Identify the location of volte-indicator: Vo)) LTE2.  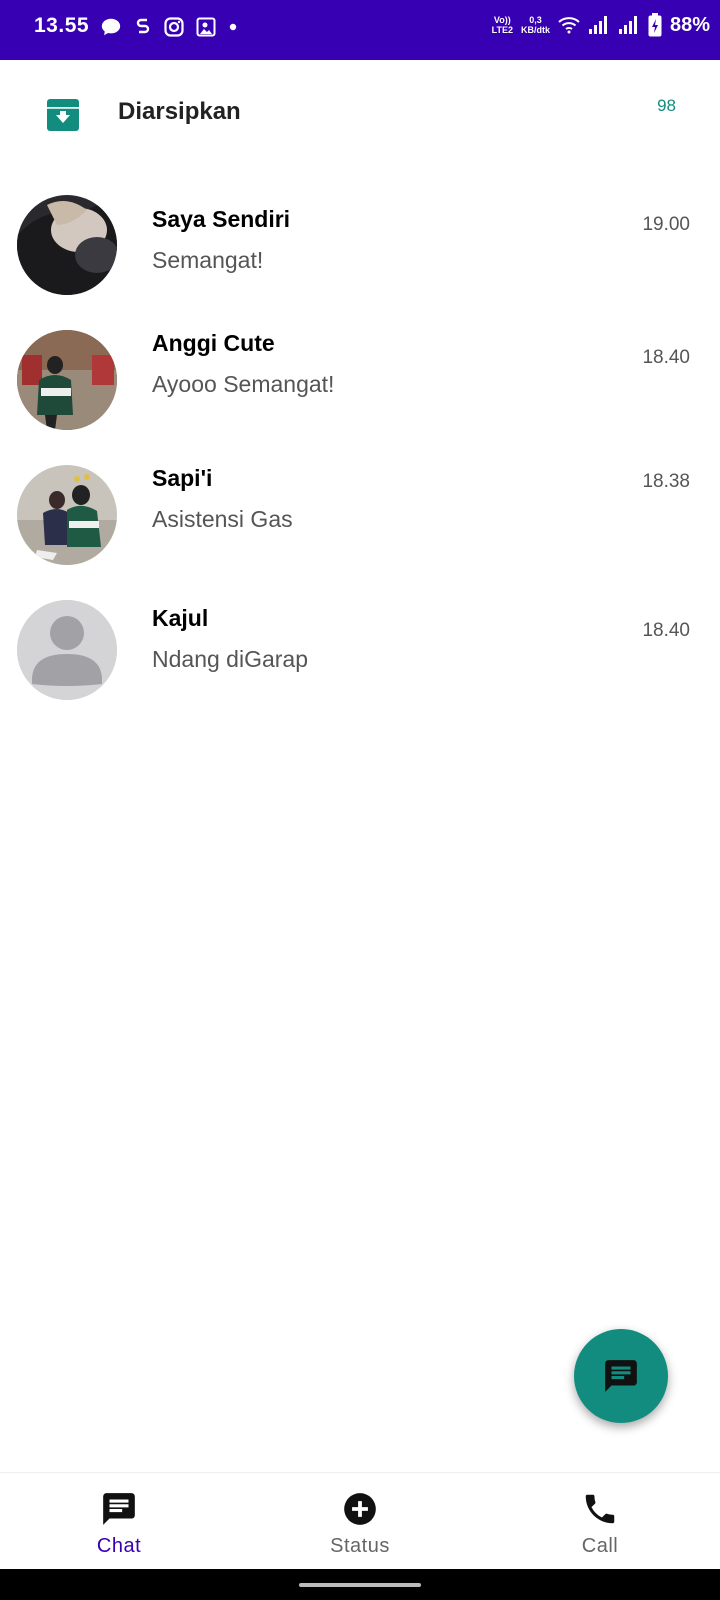
(502, 25).